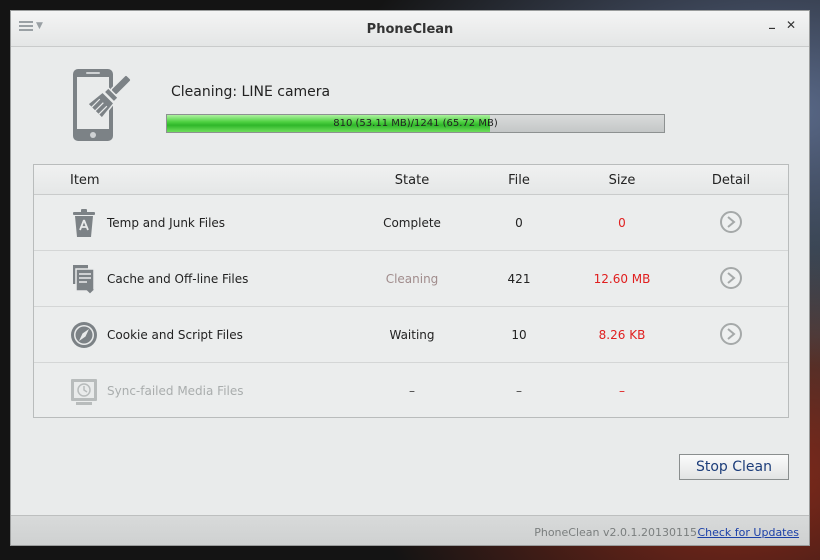 Image resolution: width=820 pixels, height=560 pixels. Describe the element at coordinates (175, 335) in the screenshot. I see `row-name: Cookie and Script Files` at that location.